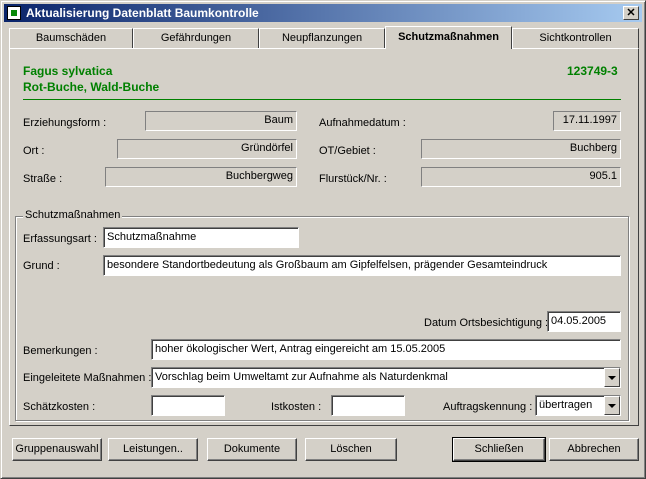 Image resolution: width=646 pixels, height=479 pixels. Describe the element at coordinates (353, 179) in the screenshot. I see `flurstueck-label: Flurstück/Nr. :` at that location.